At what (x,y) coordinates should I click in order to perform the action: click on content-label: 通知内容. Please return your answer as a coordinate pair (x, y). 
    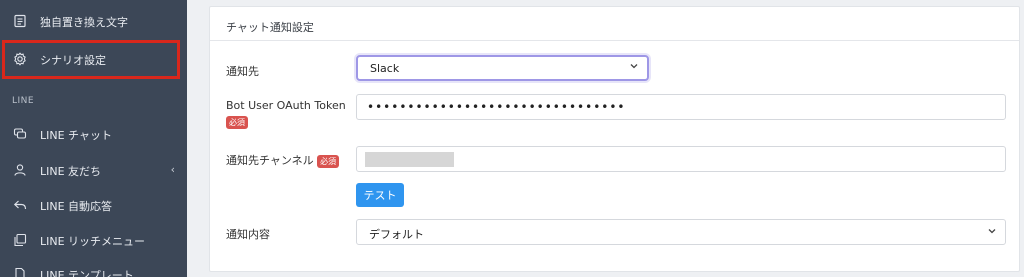
    Looking at the image, I should click on (248, 234).